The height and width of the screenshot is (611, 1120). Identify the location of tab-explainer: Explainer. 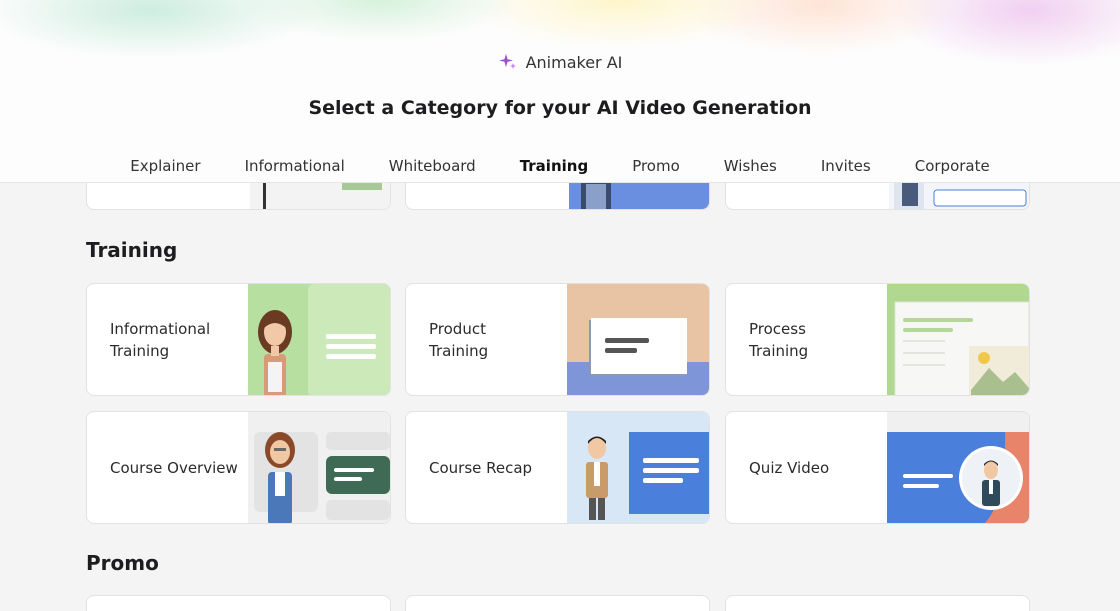
(165, 166).